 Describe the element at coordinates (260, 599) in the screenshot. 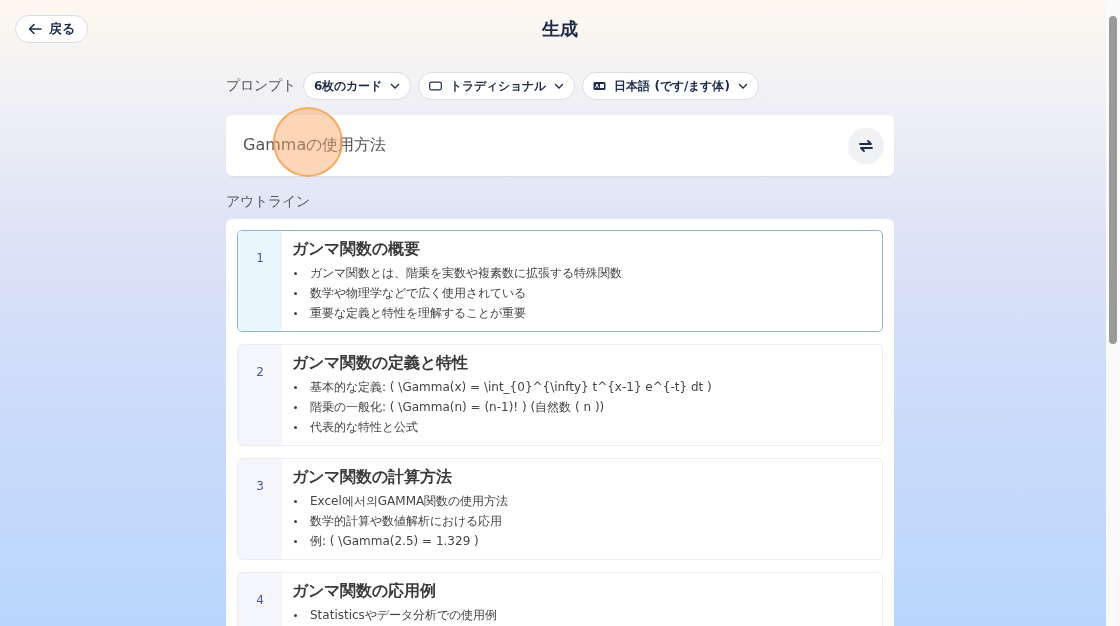

I see `card-number: 4` at that location.